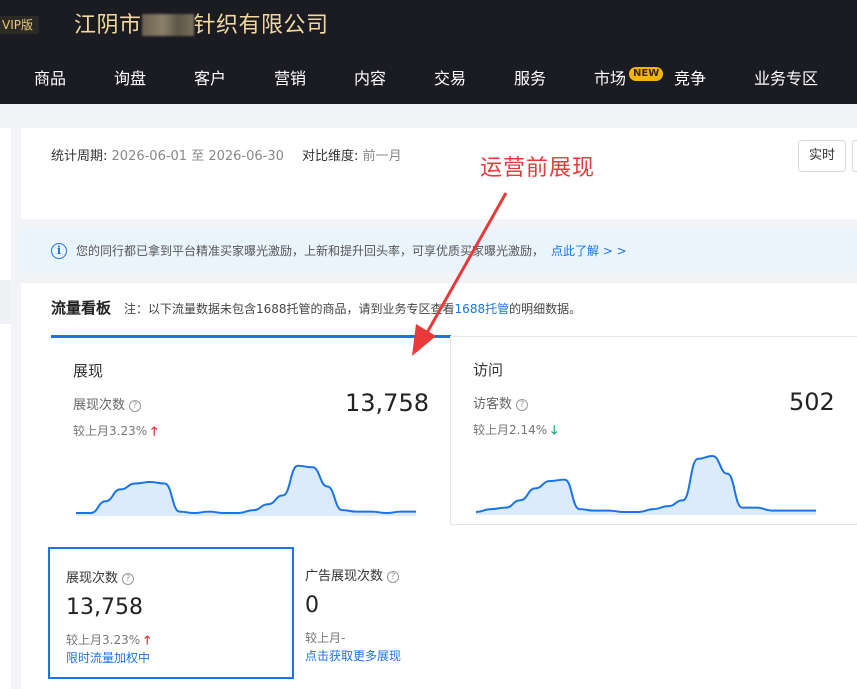 This screenshot has height=689, width=857. I want to click on info-icon: i, so click(59, 251).